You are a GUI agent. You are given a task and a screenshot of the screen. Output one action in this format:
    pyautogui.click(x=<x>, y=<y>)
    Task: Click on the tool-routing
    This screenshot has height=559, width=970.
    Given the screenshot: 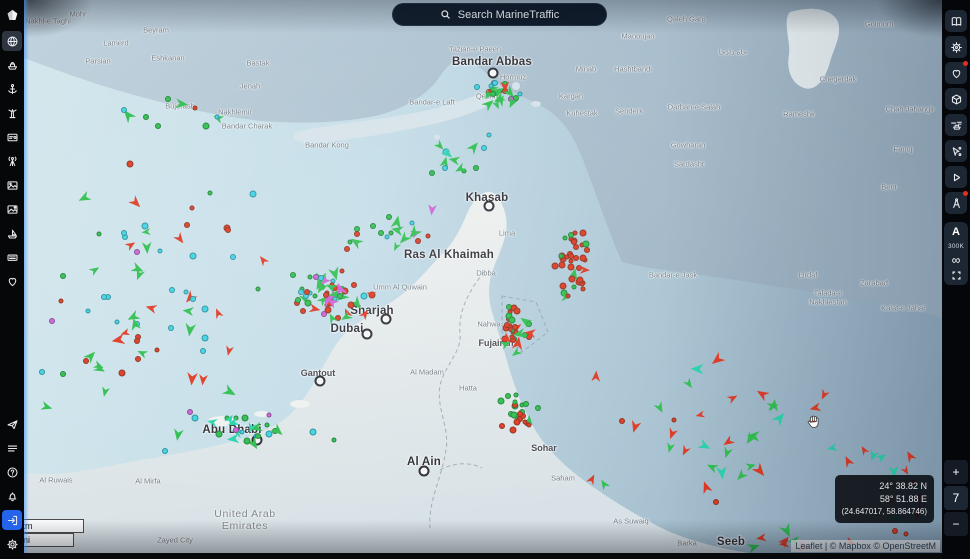 What is the action you would take?
    pyautogui.click(x=956, y=202)
    